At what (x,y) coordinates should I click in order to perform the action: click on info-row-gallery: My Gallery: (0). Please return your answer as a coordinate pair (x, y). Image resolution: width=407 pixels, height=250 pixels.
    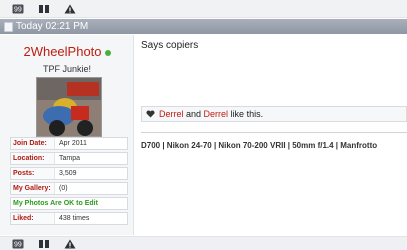
    Looking at the image, I should click on (69, 188).